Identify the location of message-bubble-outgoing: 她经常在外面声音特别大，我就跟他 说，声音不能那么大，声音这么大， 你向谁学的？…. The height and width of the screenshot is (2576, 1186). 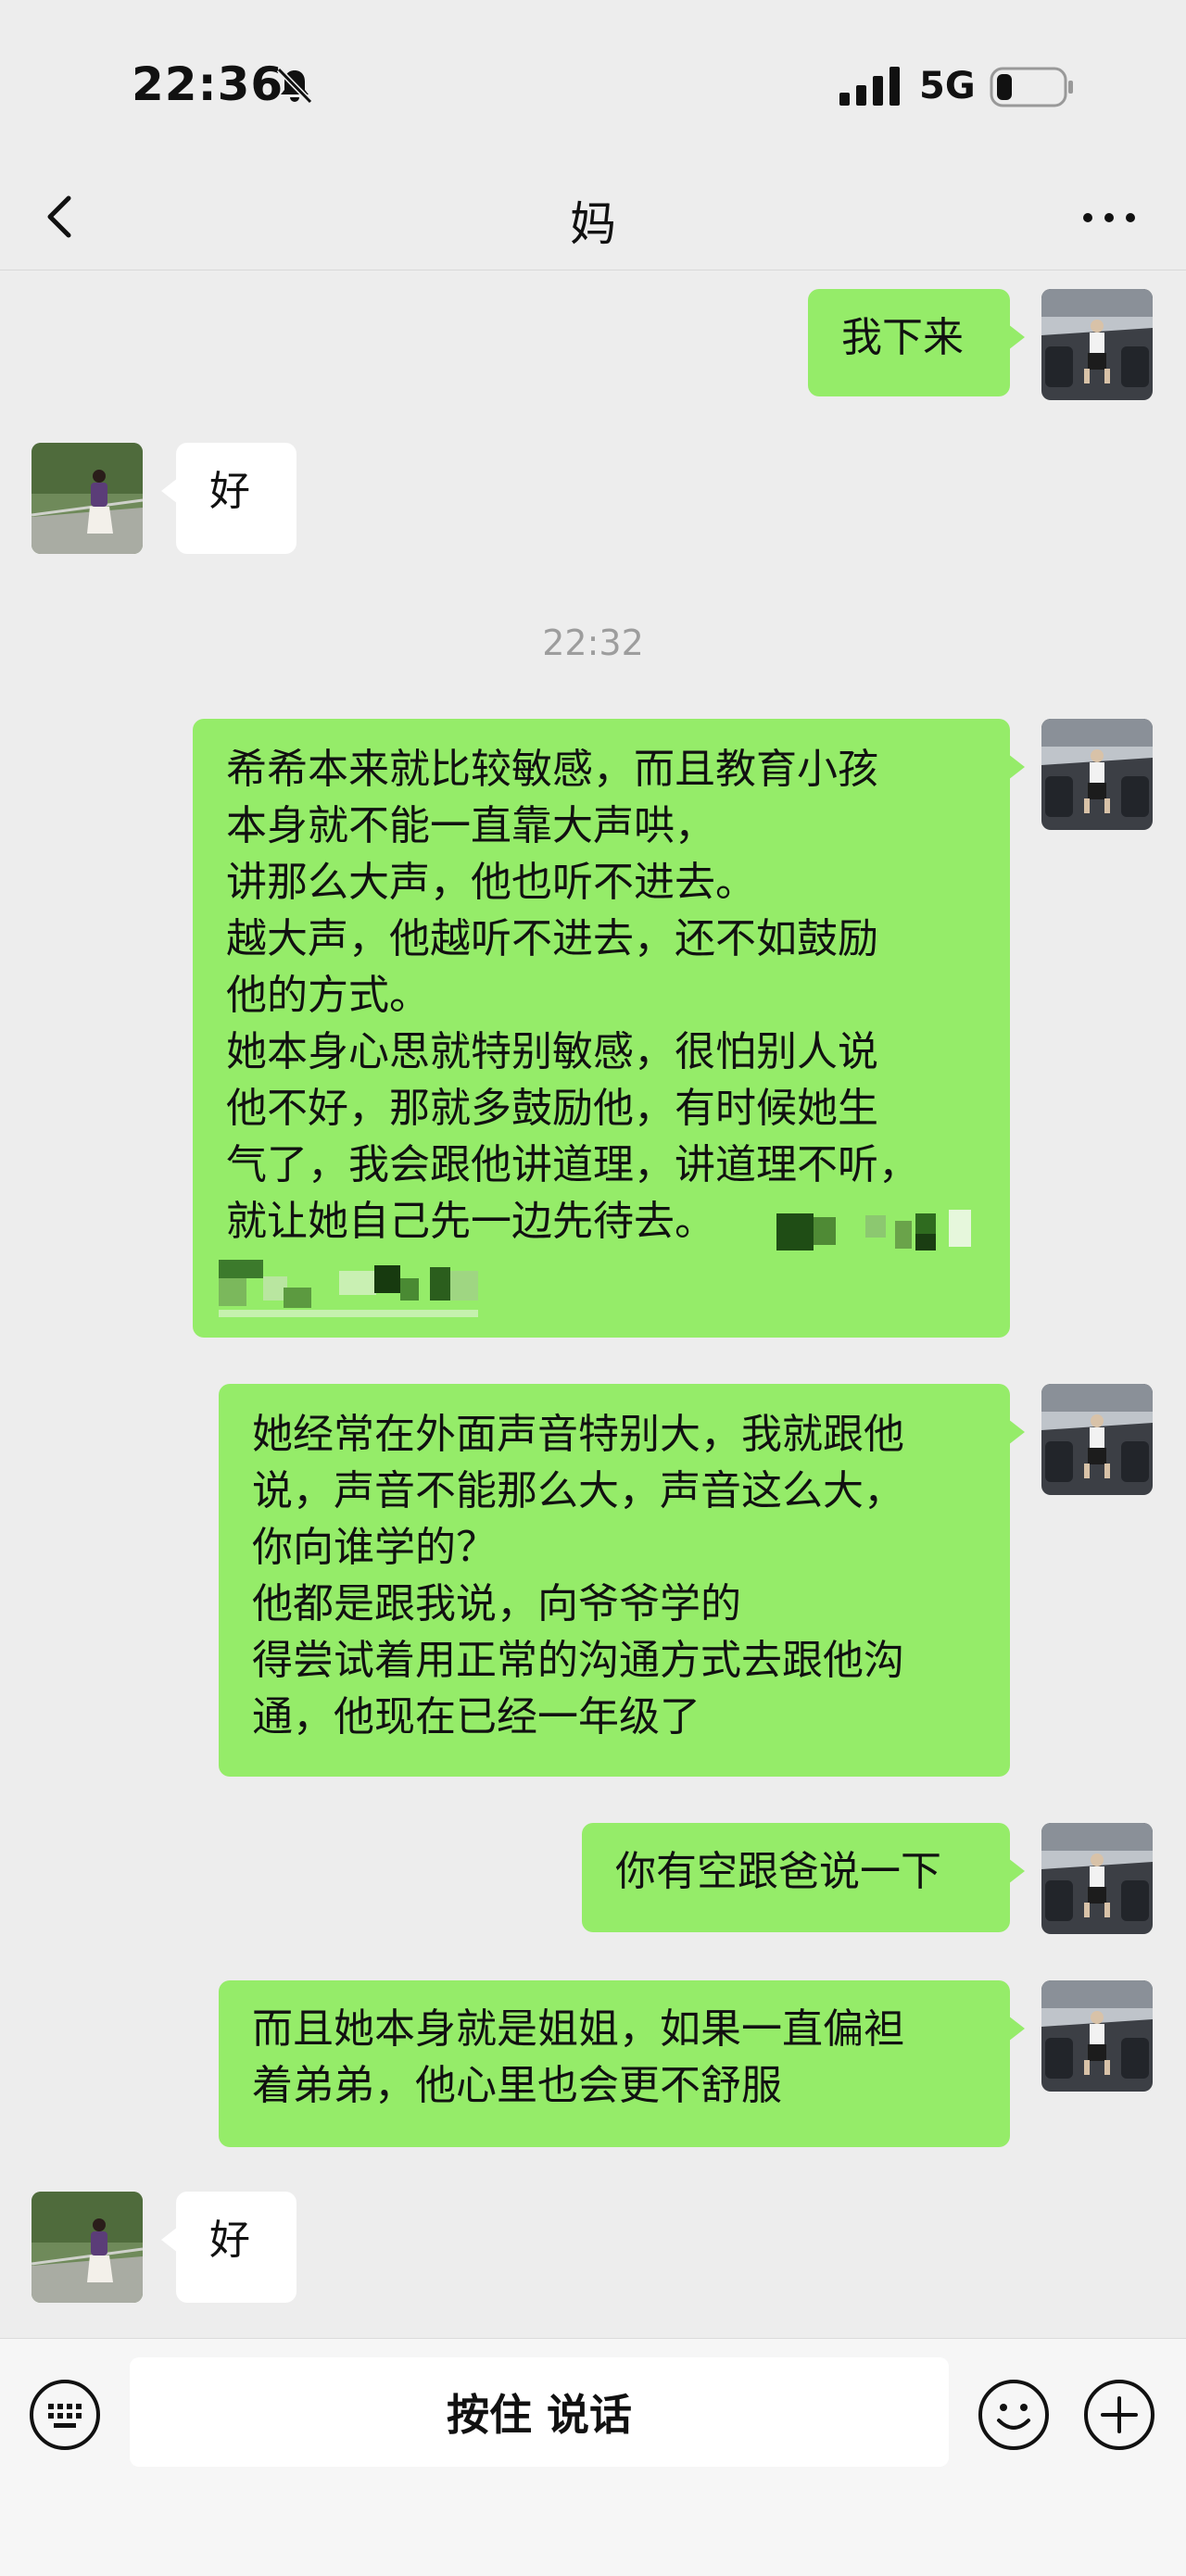
(622, 1580).